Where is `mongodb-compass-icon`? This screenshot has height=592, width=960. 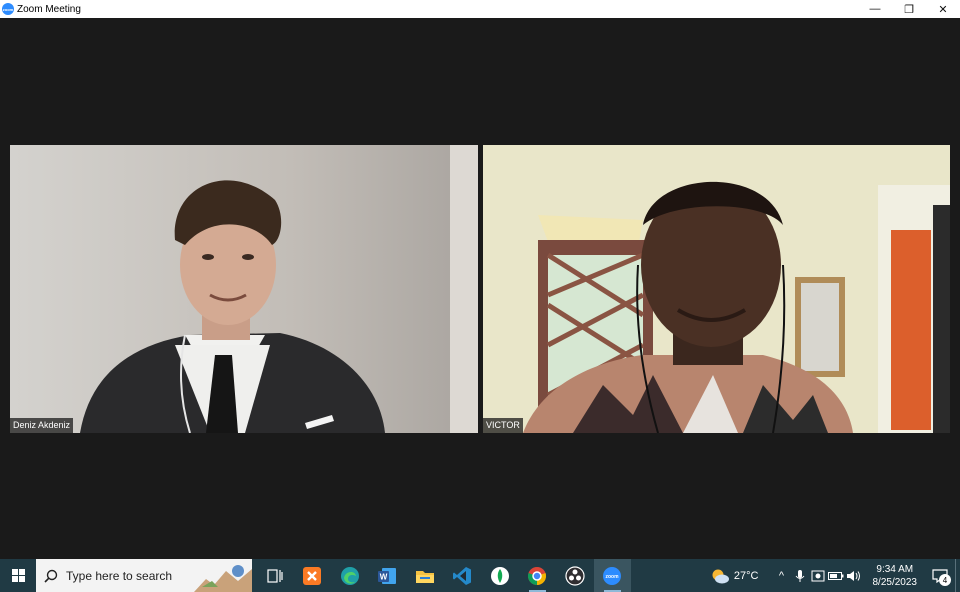 mongodb-compass-icon is located at coordinates (499, 575).